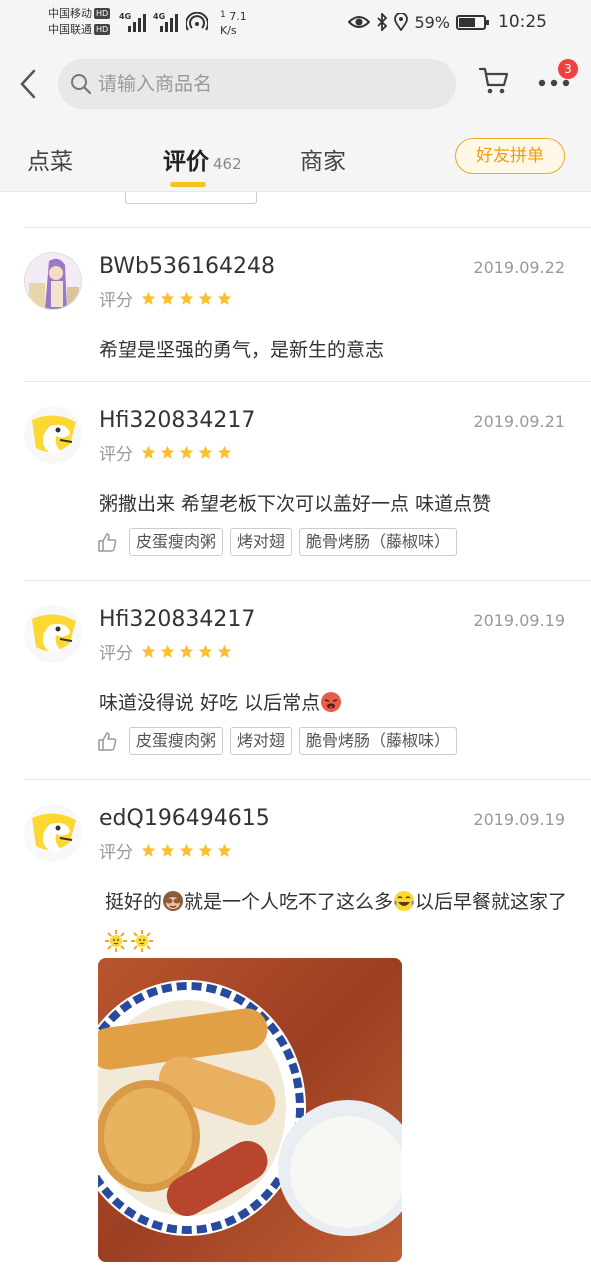  Describe the element at coordinates (295, 163) in the screenshot. I see `tab-bar: 点菜 评价 462 商家 好友拼单` at that location.